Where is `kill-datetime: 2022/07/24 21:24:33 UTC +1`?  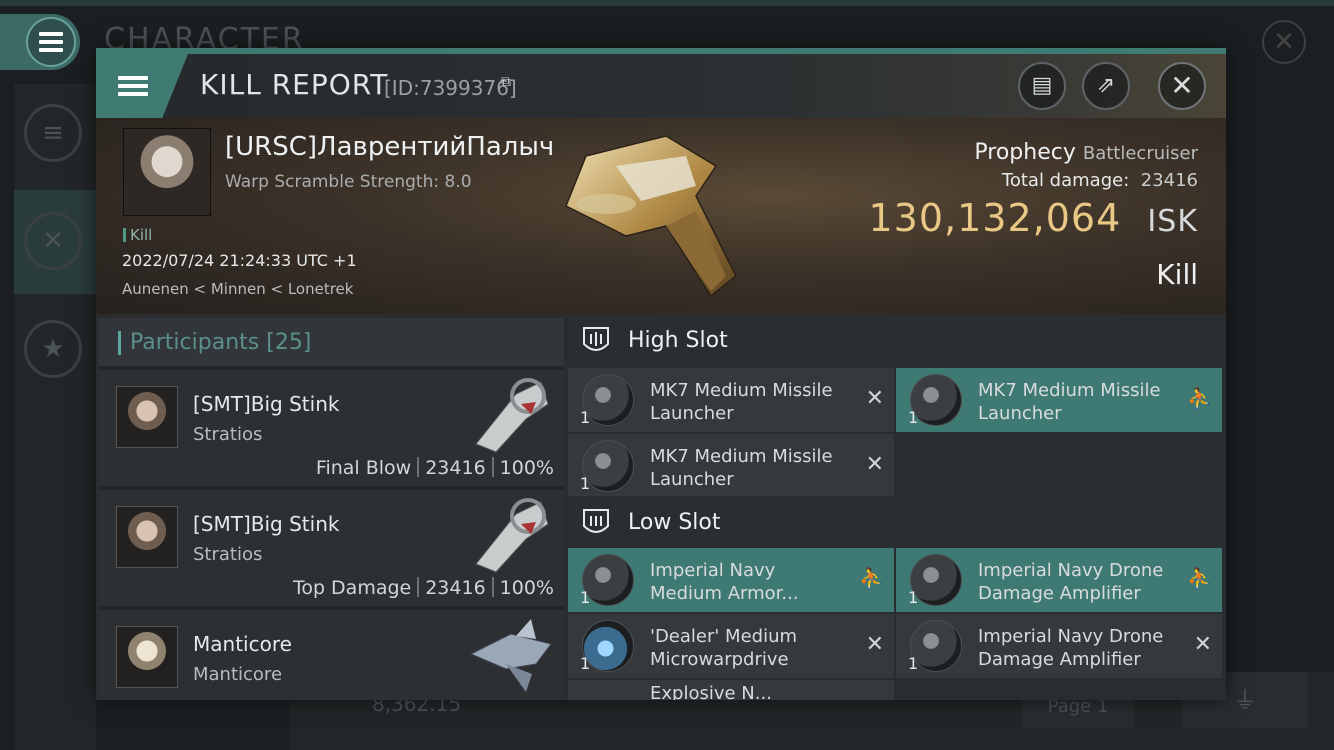 kill-datetime: 2022/07/24 21:24:33 UTC +1 is located at coordinates (239, 260).